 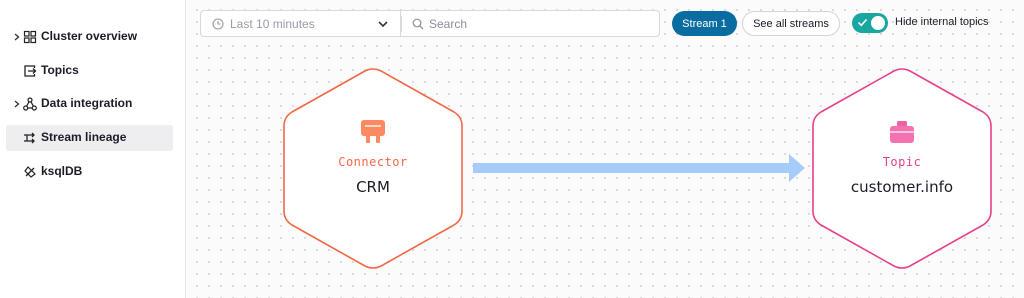 I want to click on lineage-icon, so click(x=29, y=138).